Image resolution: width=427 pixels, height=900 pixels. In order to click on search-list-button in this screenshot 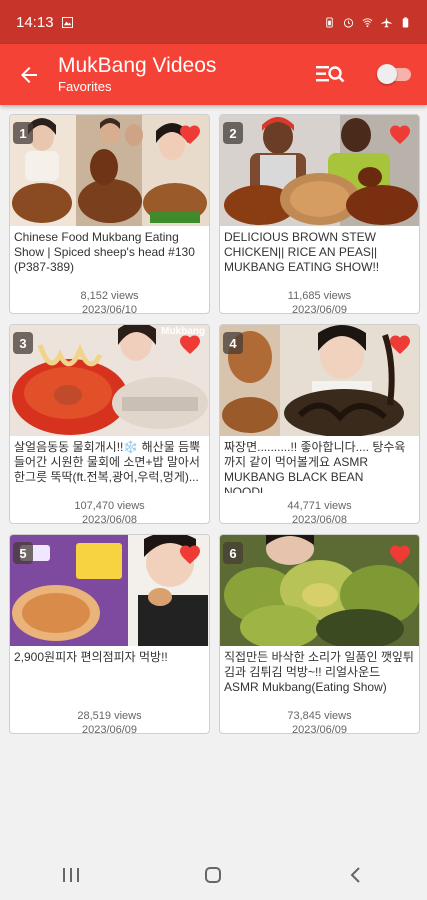, I will do `click(330, 74)`.